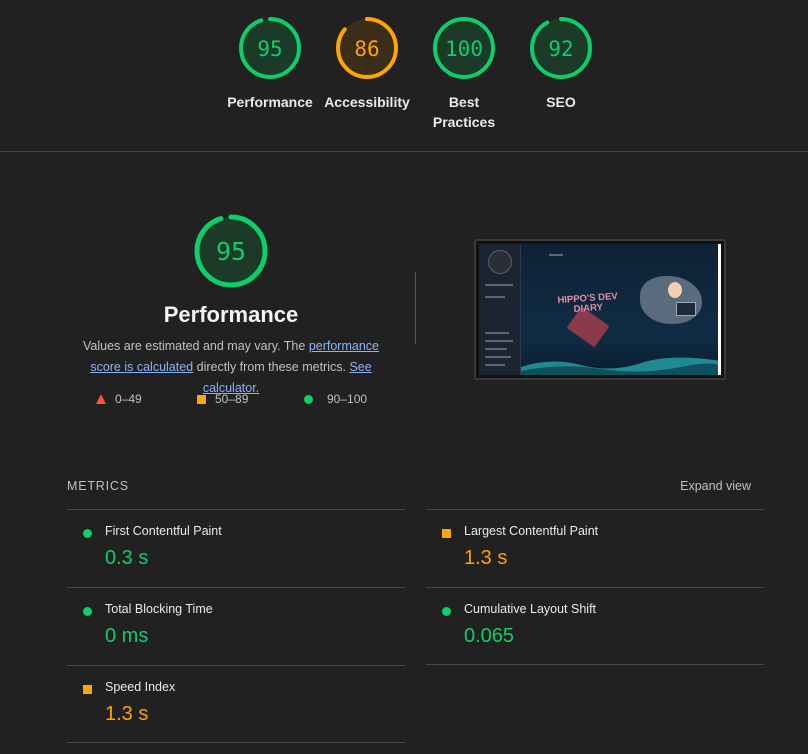  What do you see at coordinates (101, 399) in the screenshot?
I see `triangle-icon` at bounding box center [101, 399].